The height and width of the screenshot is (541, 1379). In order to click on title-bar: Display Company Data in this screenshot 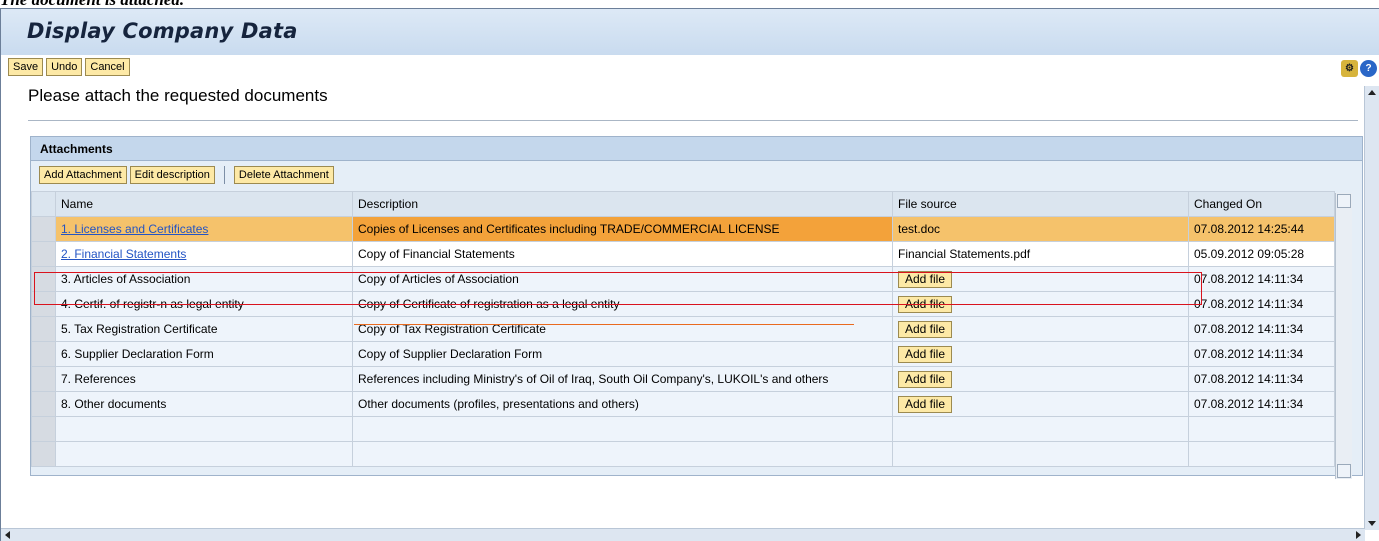, I will do `click(690, 32)`.